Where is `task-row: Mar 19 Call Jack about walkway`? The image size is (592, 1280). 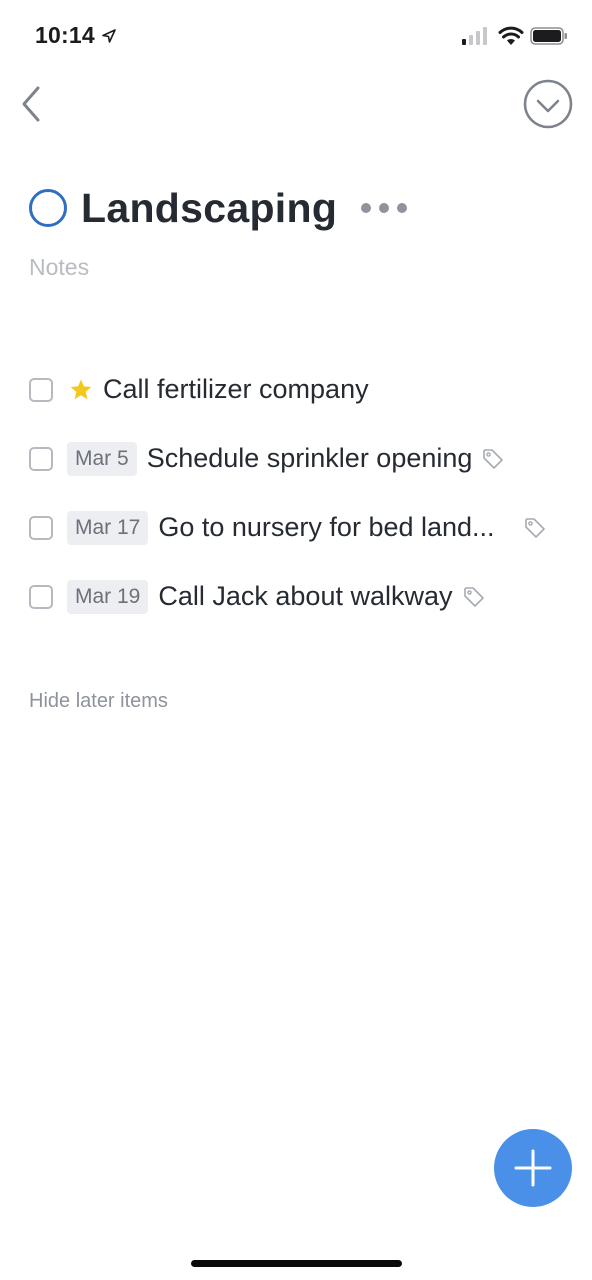 task-row: Mar 19 Call Jack about walkway is located at coordinates (304, 596).